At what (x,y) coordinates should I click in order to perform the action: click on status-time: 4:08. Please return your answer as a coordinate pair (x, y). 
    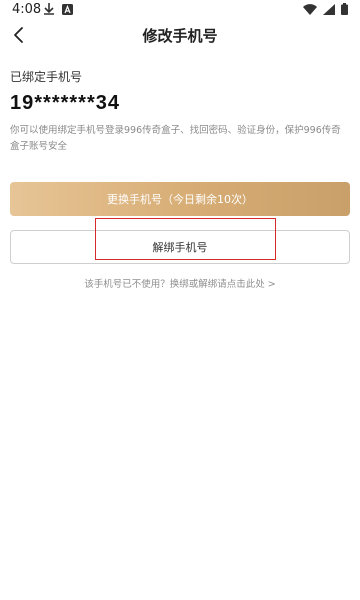
    Looking at the image, I should click on (27, 9).